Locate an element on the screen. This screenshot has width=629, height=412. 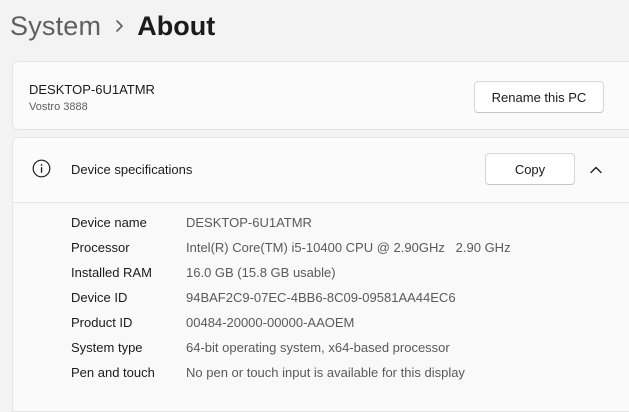
spec-value: 00484-20000-00000-AAOEM is located at coordinates (270, 322).